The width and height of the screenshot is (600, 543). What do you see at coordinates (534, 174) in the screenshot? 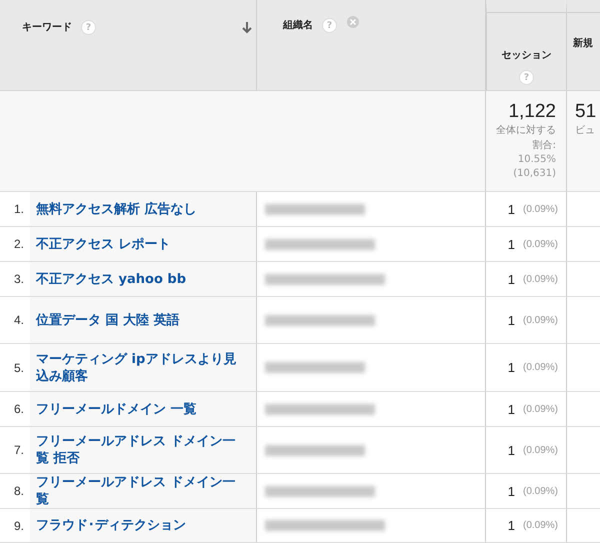
I see `summary-total: (10,631)` at bounding box center [534, 174].